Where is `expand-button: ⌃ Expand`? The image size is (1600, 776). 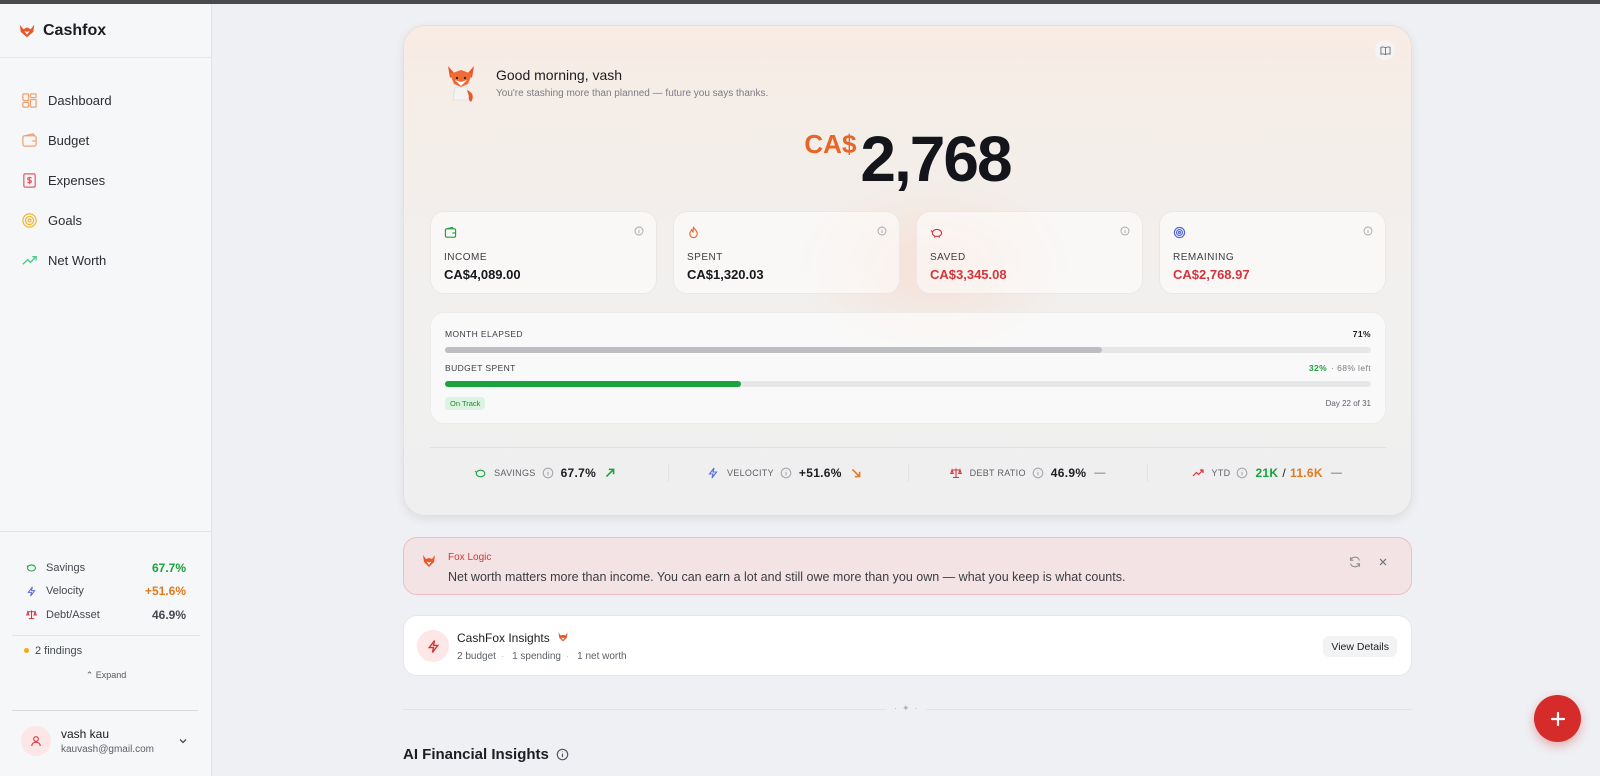
expand-button: ⌃ Expand is located at coordinates (106, 675).